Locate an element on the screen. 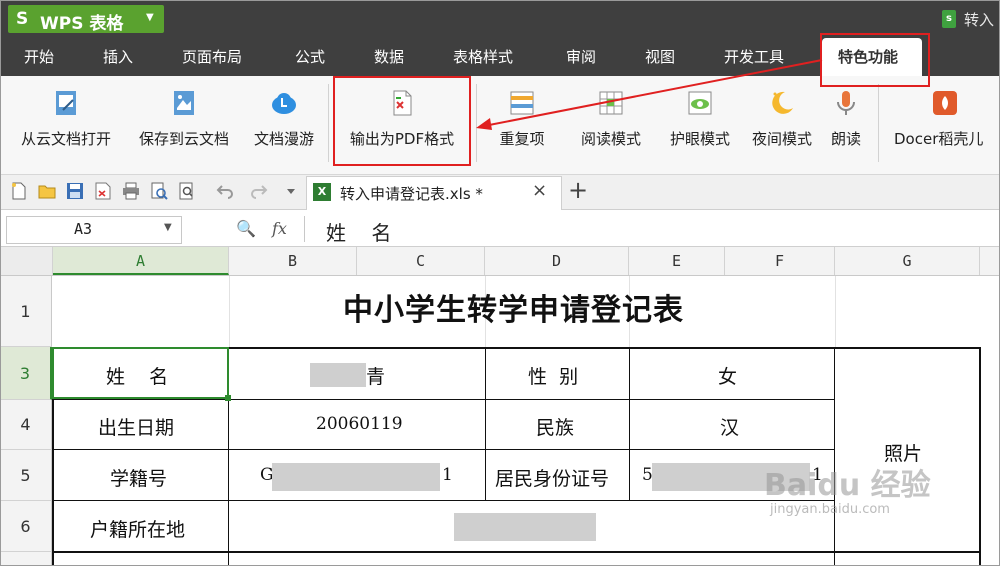 This screenshot has height=566, width=1000. highlight-export-pdf is located at coordinates (402, 121).